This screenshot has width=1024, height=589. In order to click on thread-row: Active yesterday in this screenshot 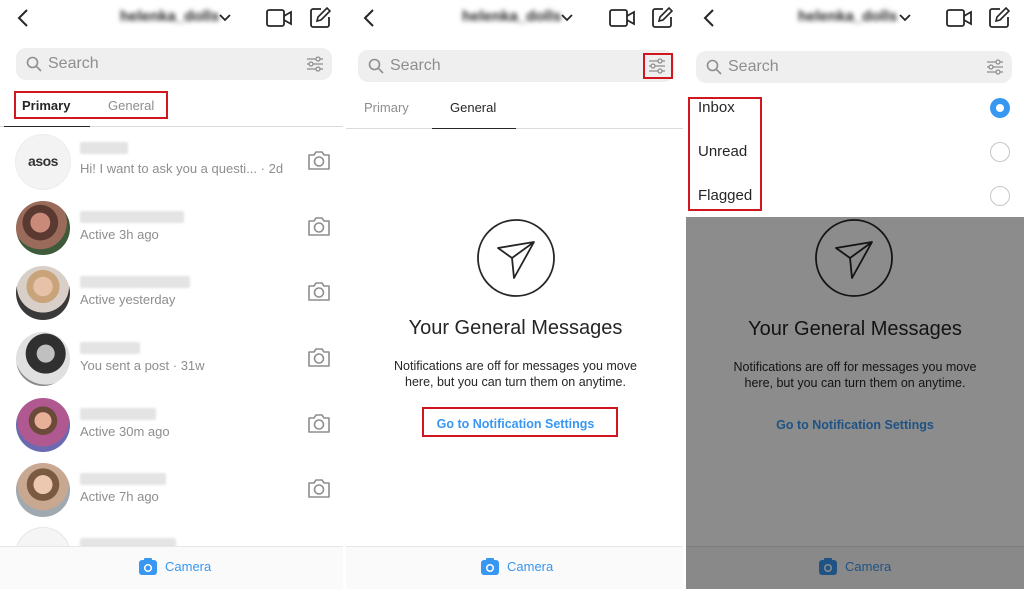, I will do `click(171, 293)`.